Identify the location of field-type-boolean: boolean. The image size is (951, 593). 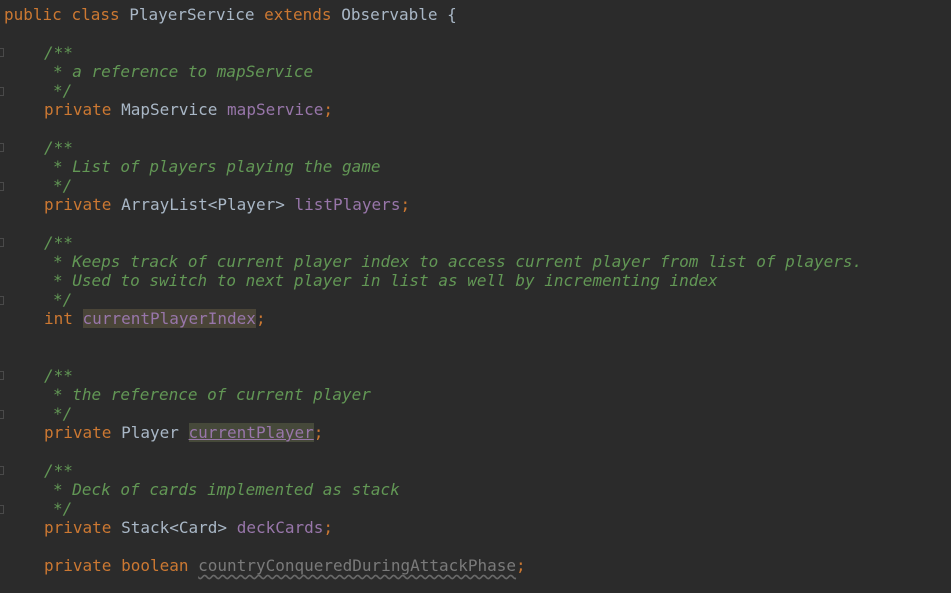
(155, 565).